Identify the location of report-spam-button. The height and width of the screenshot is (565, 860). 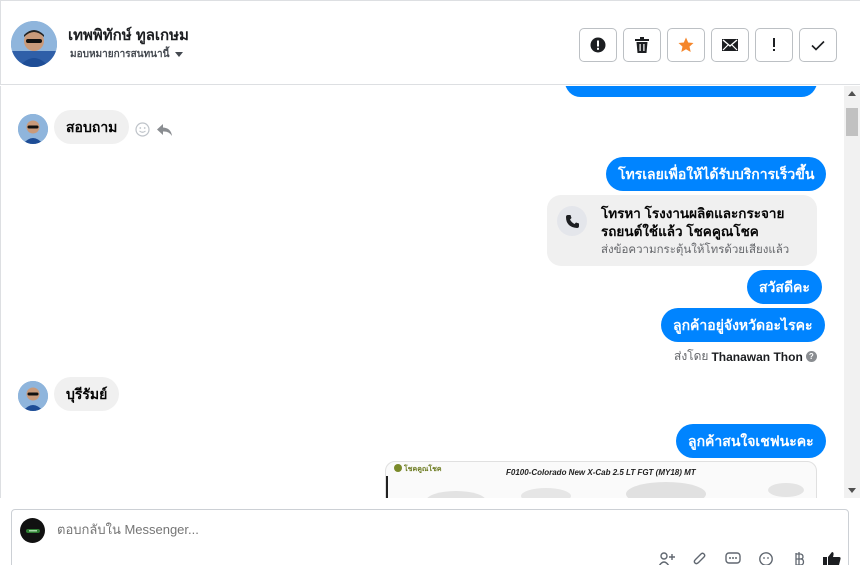
(598, 45).